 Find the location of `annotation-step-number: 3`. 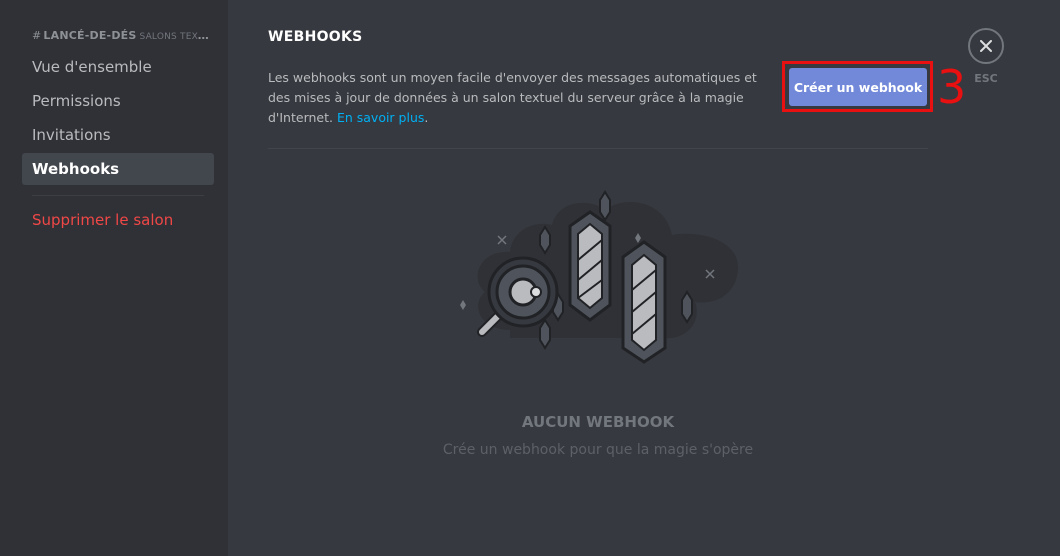

annotation-step-number: 3 is located at coordinates (952, 87).